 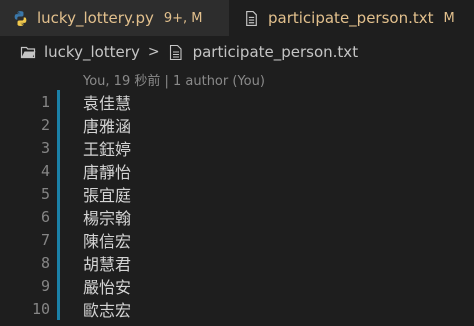 I want to click on tab-label: lucky_lottery.py, so click(x=95, y=18).